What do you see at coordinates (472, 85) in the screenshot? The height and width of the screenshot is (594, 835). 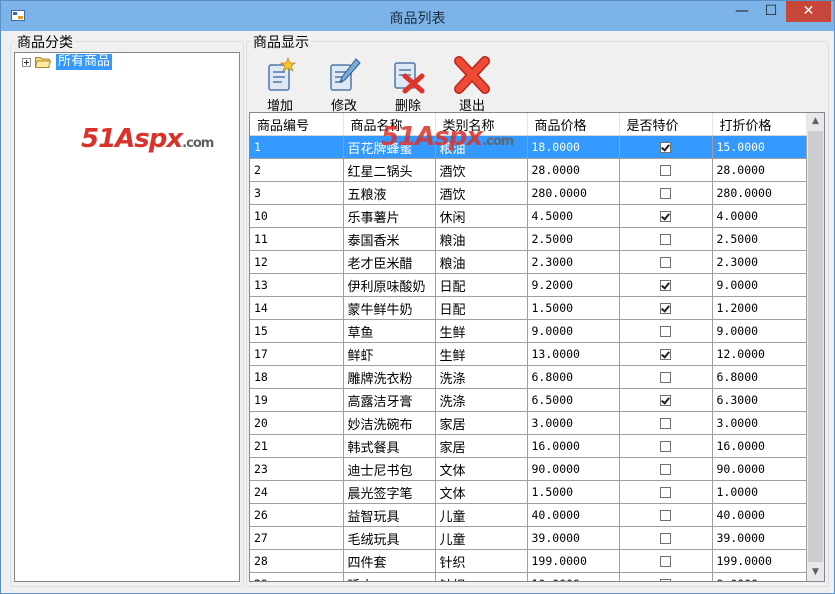 I see `exit-button: 退出` at bounding box center [472, 85].